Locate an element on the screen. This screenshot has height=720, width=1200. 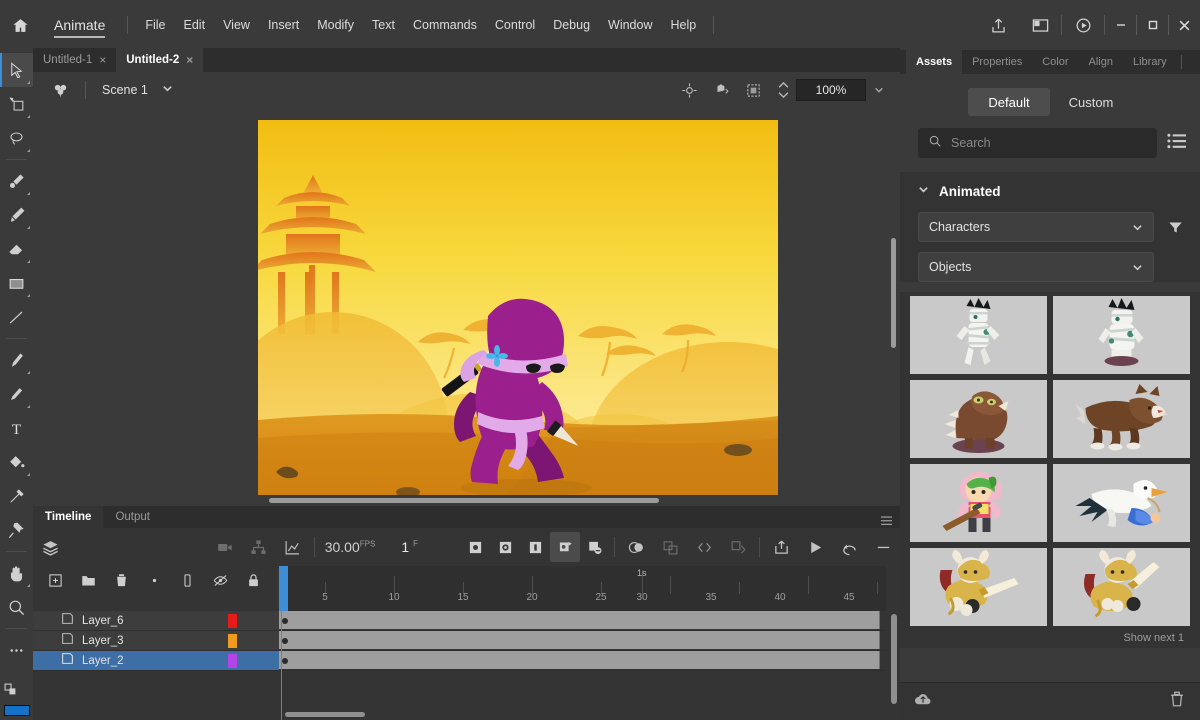
stage-vertical-scrollbar is located at coordinates (893, 293).